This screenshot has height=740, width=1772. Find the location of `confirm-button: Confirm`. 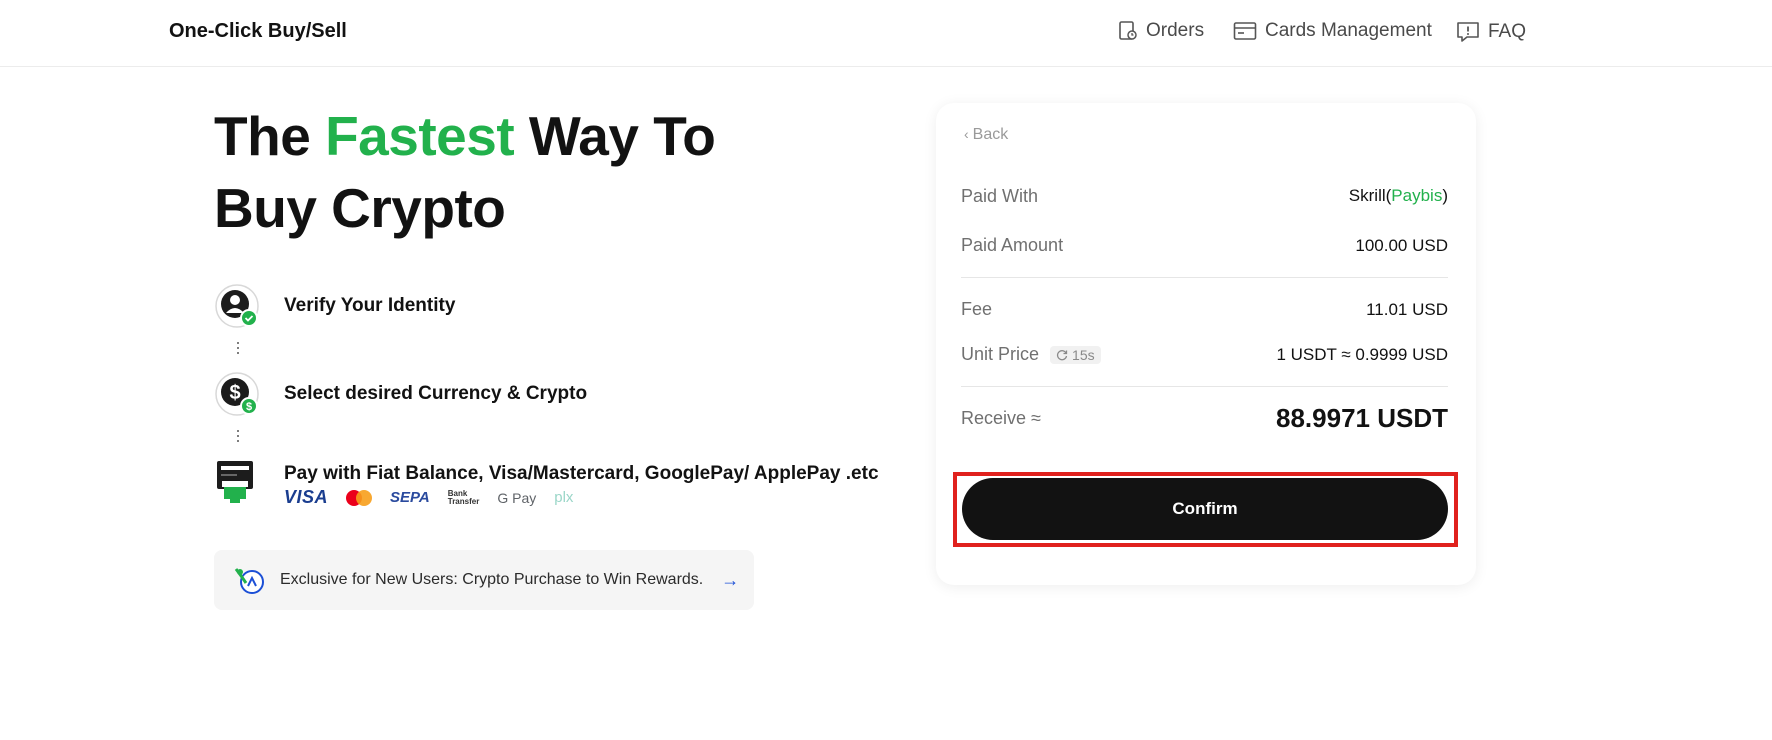

confirm-button: Confirm is located at coordinates (1205, 509).